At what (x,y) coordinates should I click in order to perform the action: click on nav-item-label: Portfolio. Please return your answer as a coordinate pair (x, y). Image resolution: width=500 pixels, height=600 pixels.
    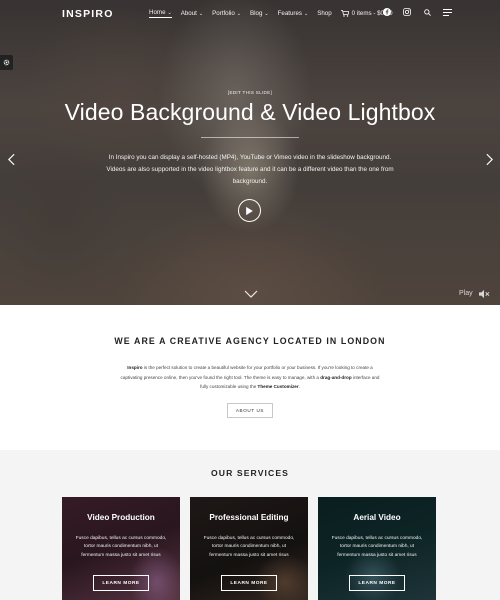
    Looking at the image, I should click on (223, 13).